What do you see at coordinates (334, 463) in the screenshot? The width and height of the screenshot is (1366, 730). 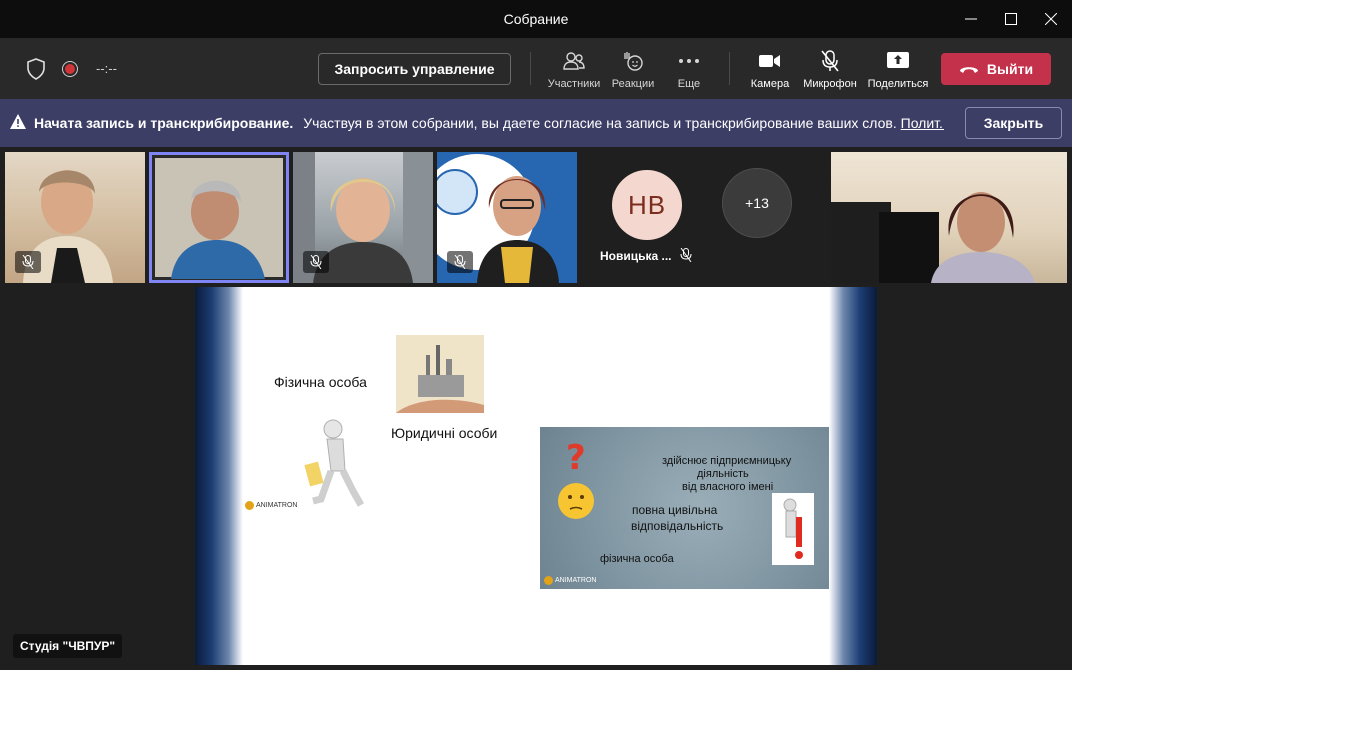 I see `running-figure-image` at bounding box center [334, 463].